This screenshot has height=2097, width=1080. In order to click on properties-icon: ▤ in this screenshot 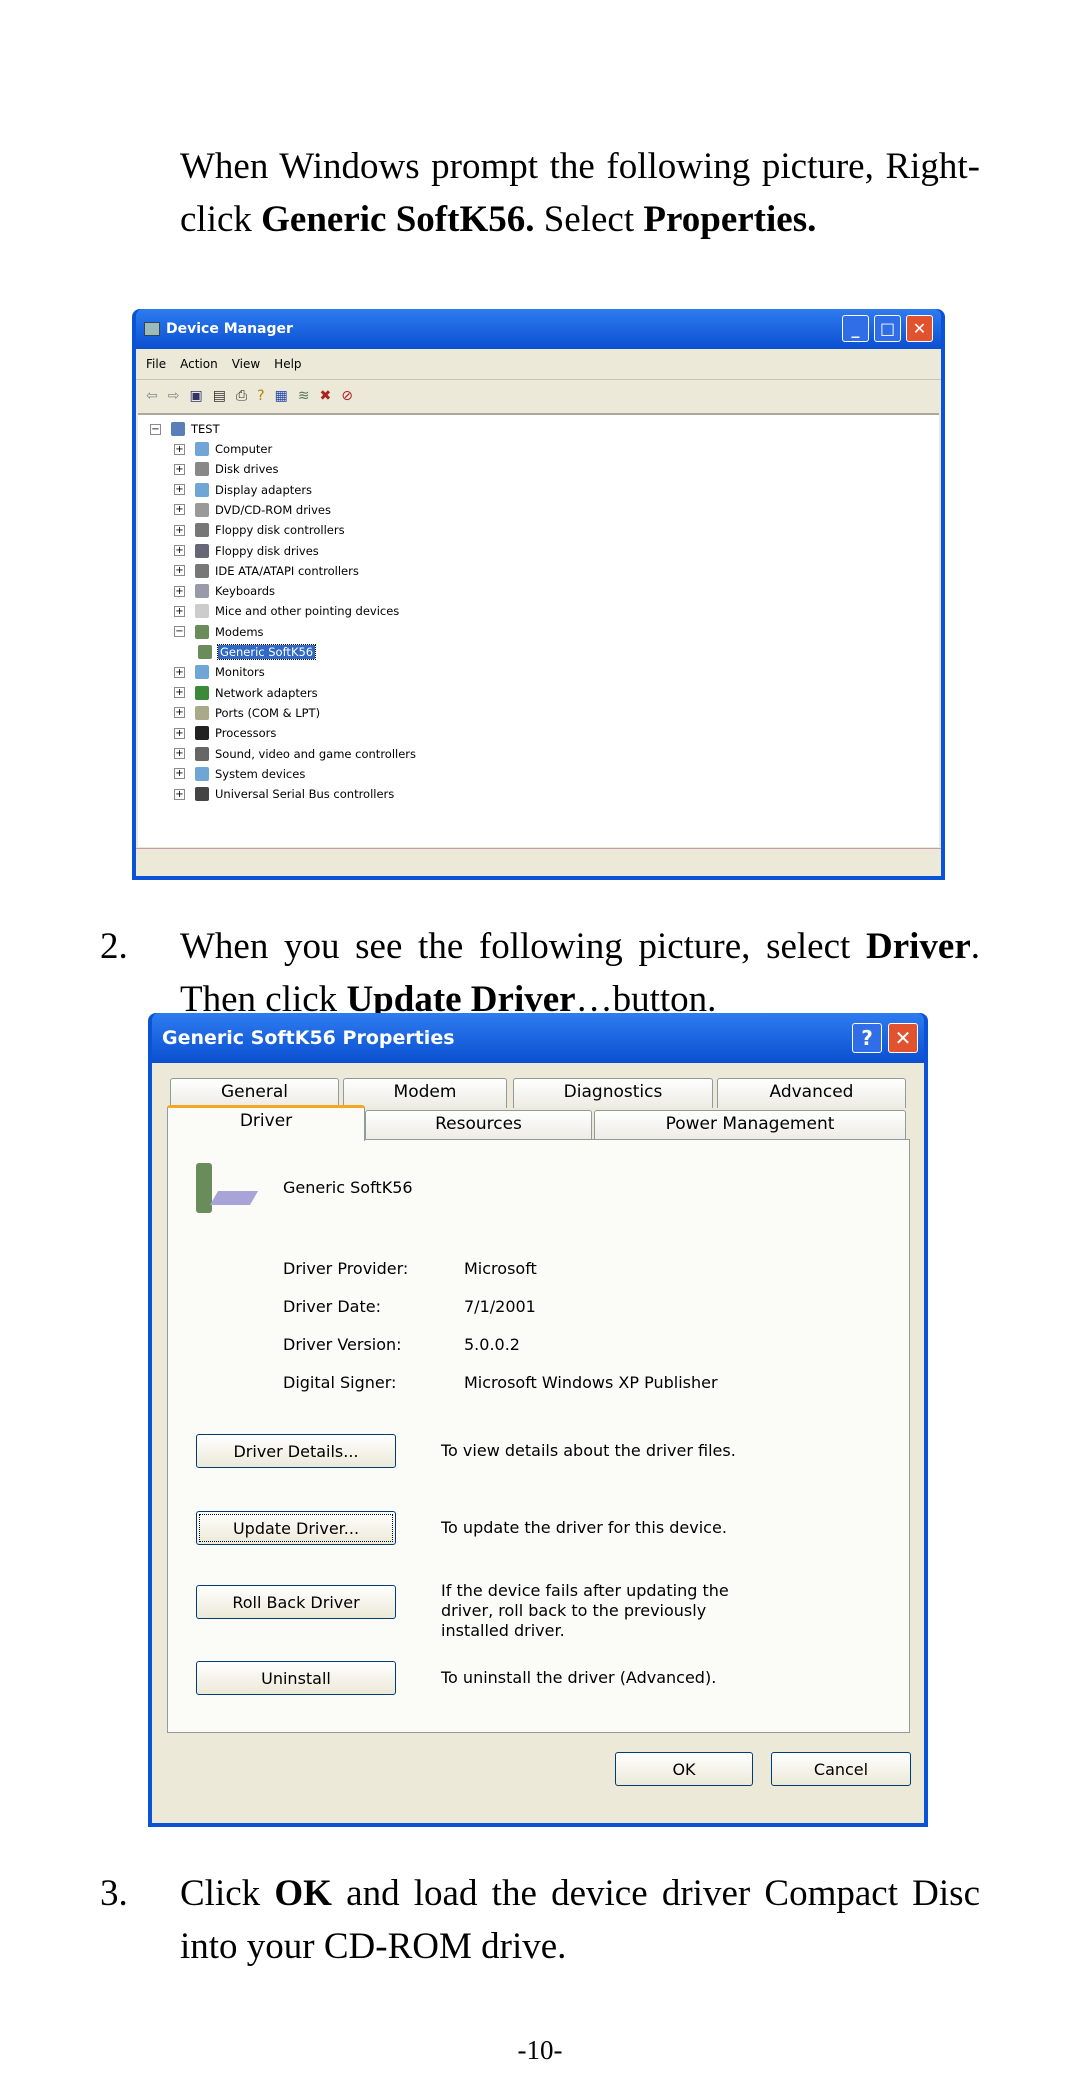, I will do `click(219, 396)`.